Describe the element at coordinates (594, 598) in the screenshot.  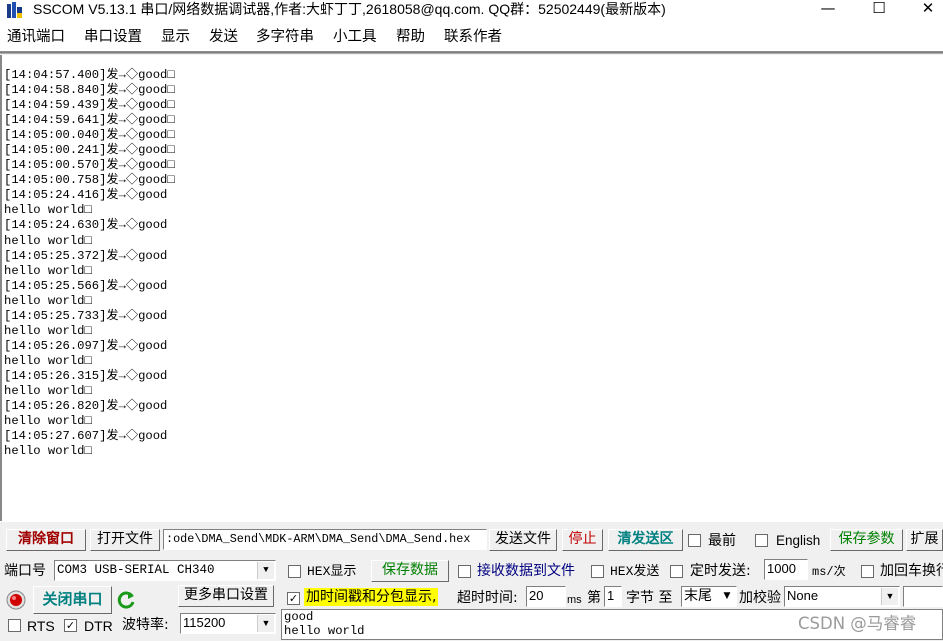
I see `byte-from-label: 第` at that location.